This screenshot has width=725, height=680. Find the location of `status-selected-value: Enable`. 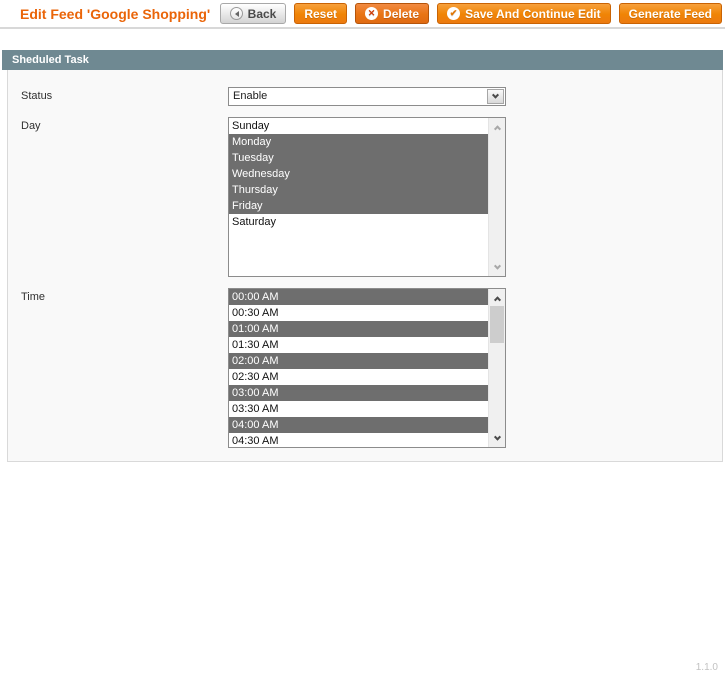

status-selected-value: Enable is located at coordinates (250, 96).